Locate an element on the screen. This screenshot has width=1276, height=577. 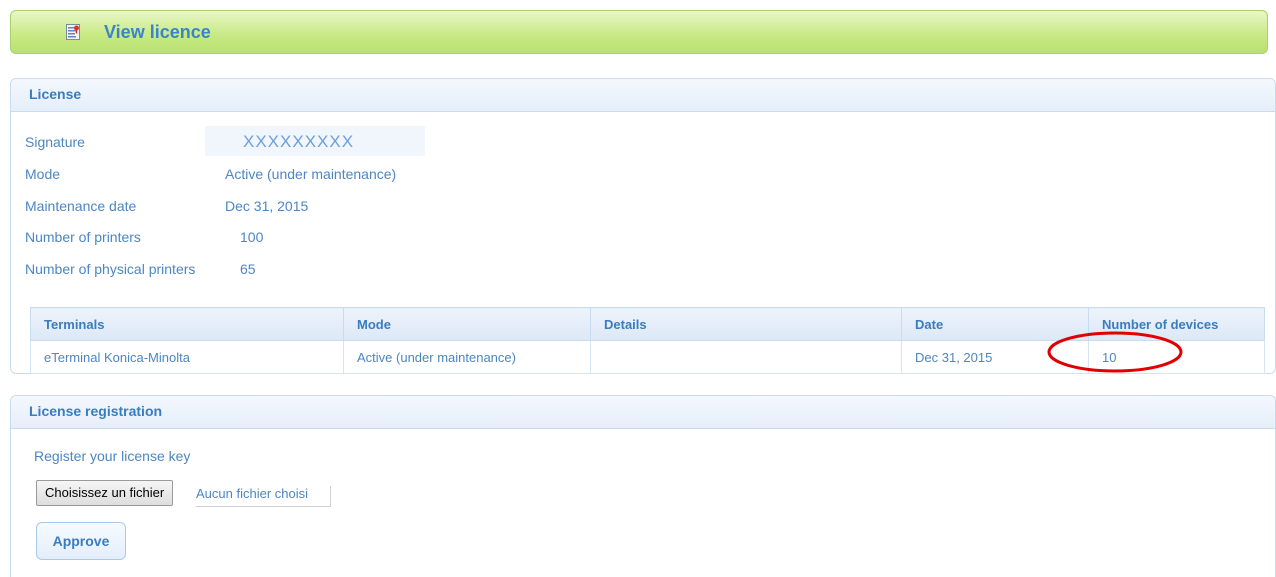
maintenance-date-label: Maintenance date is located at coordinates (81, 206).